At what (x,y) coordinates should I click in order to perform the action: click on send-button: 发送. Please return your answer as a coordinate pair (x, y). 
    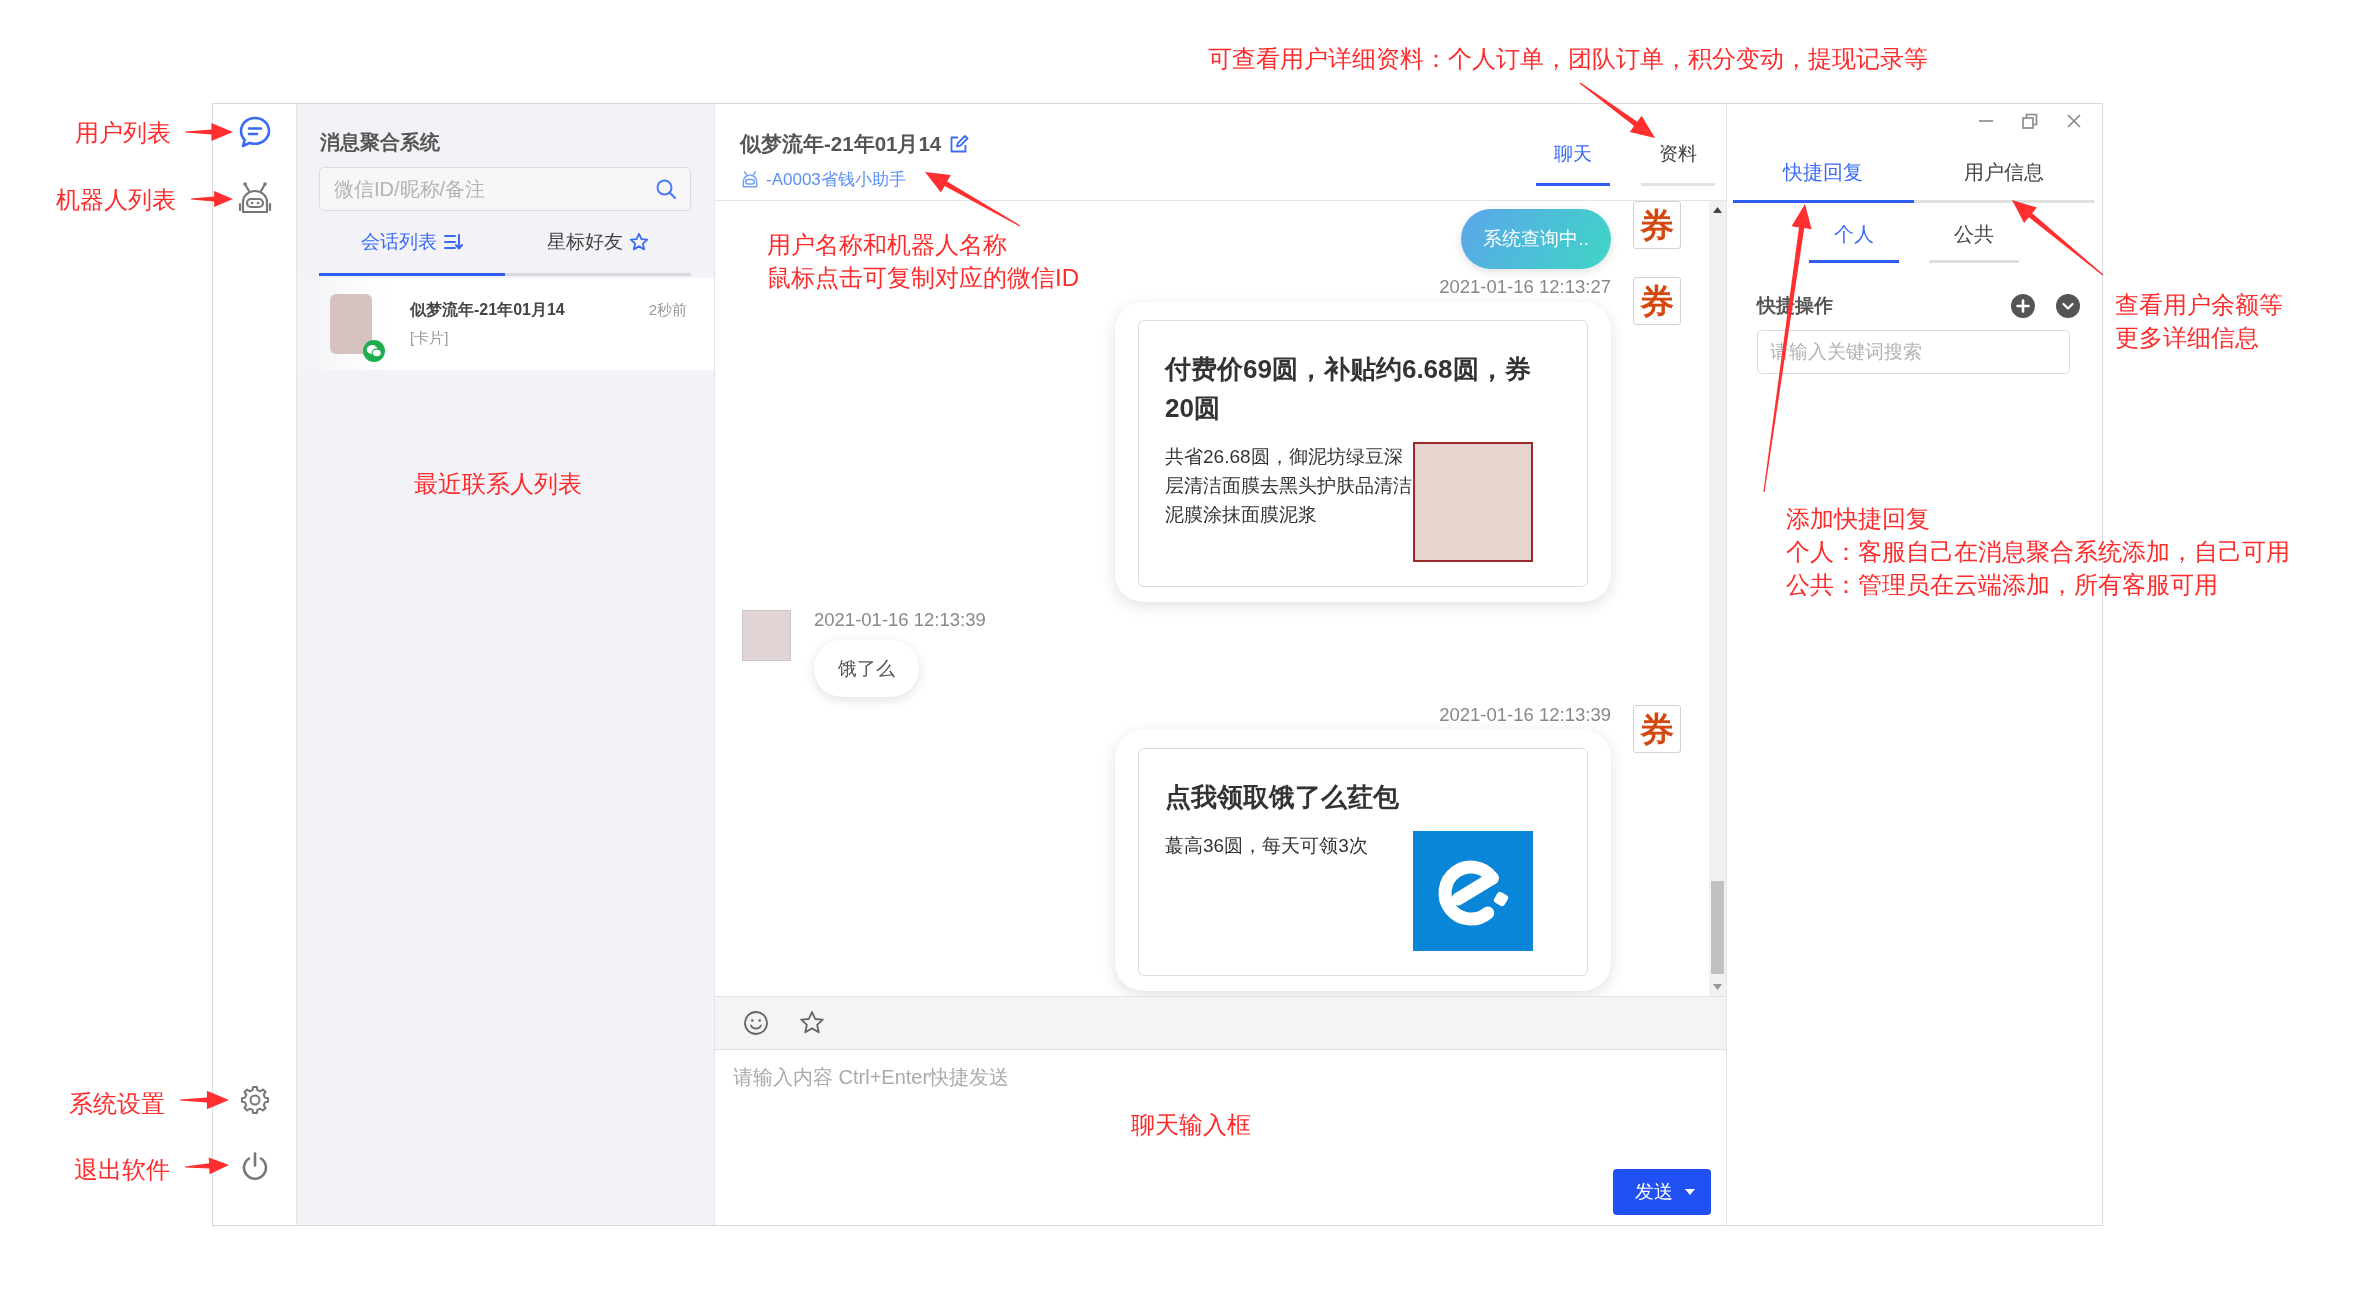
    Looking at the image, I should click on (1662, 1192).